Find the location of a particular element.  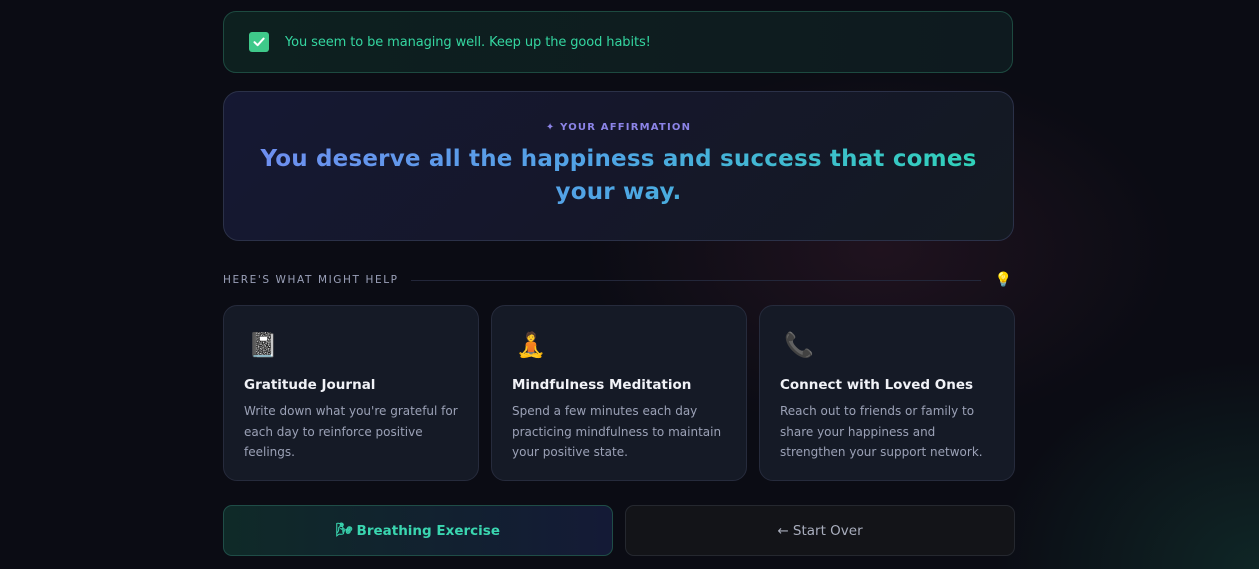

check-icon is located at coordinates (259, 42).